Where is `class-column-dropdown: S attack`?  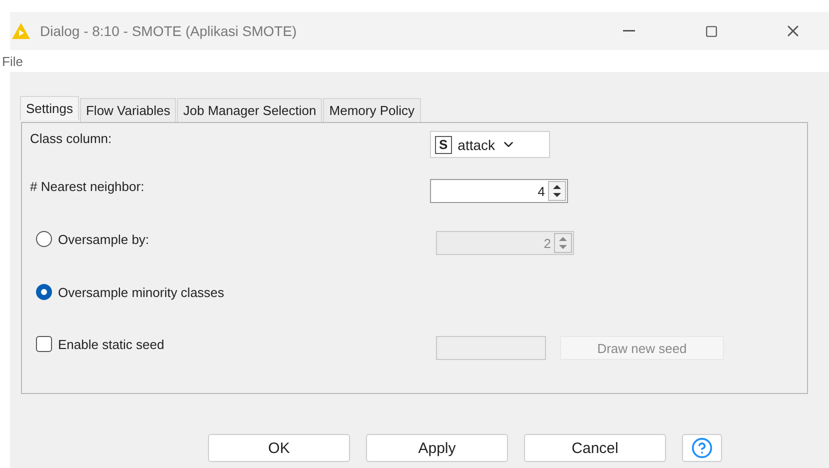 class-column-dropdown: S attack is located at coordinates (490, 144).